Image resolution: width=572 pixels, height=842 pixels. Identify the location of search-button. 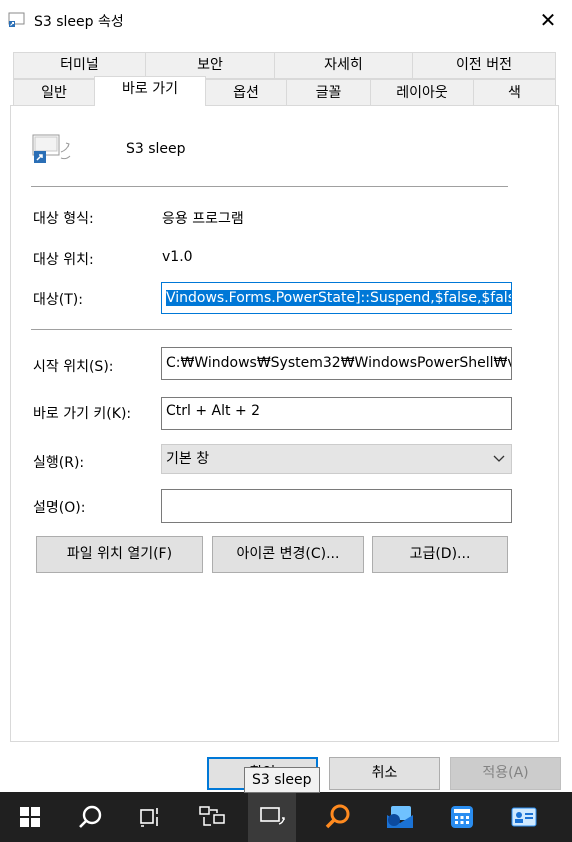
(90, 817).